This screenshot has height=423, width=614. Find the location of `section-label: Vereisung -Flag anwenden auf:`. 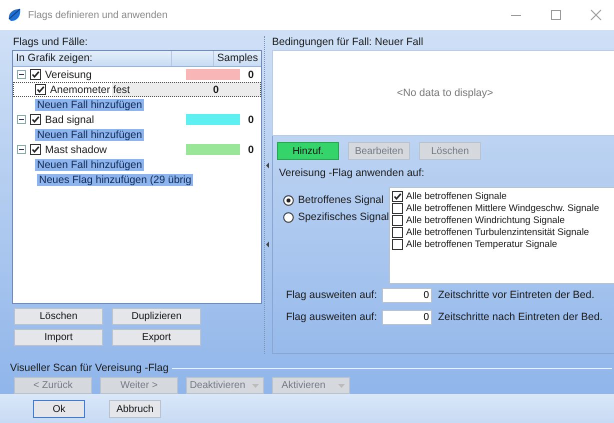

section-label: Vereisung -Flag anwenden auf: is located at coordinates (352, 173).